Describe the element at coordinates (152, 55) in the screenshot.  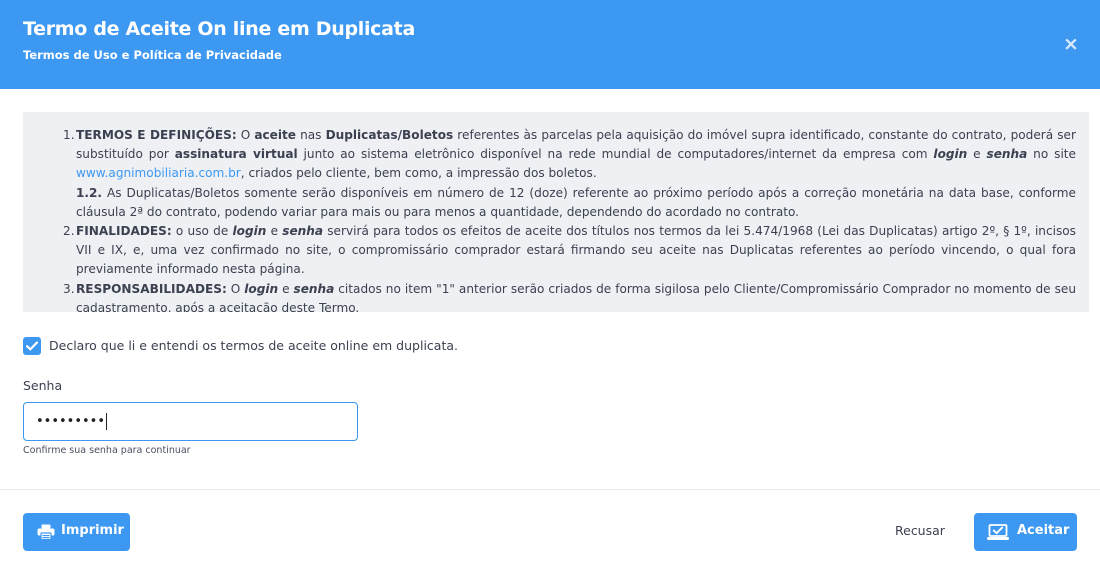
I see `modal-subtitle: Termos de Uso e Política de Privacidade` at that location.